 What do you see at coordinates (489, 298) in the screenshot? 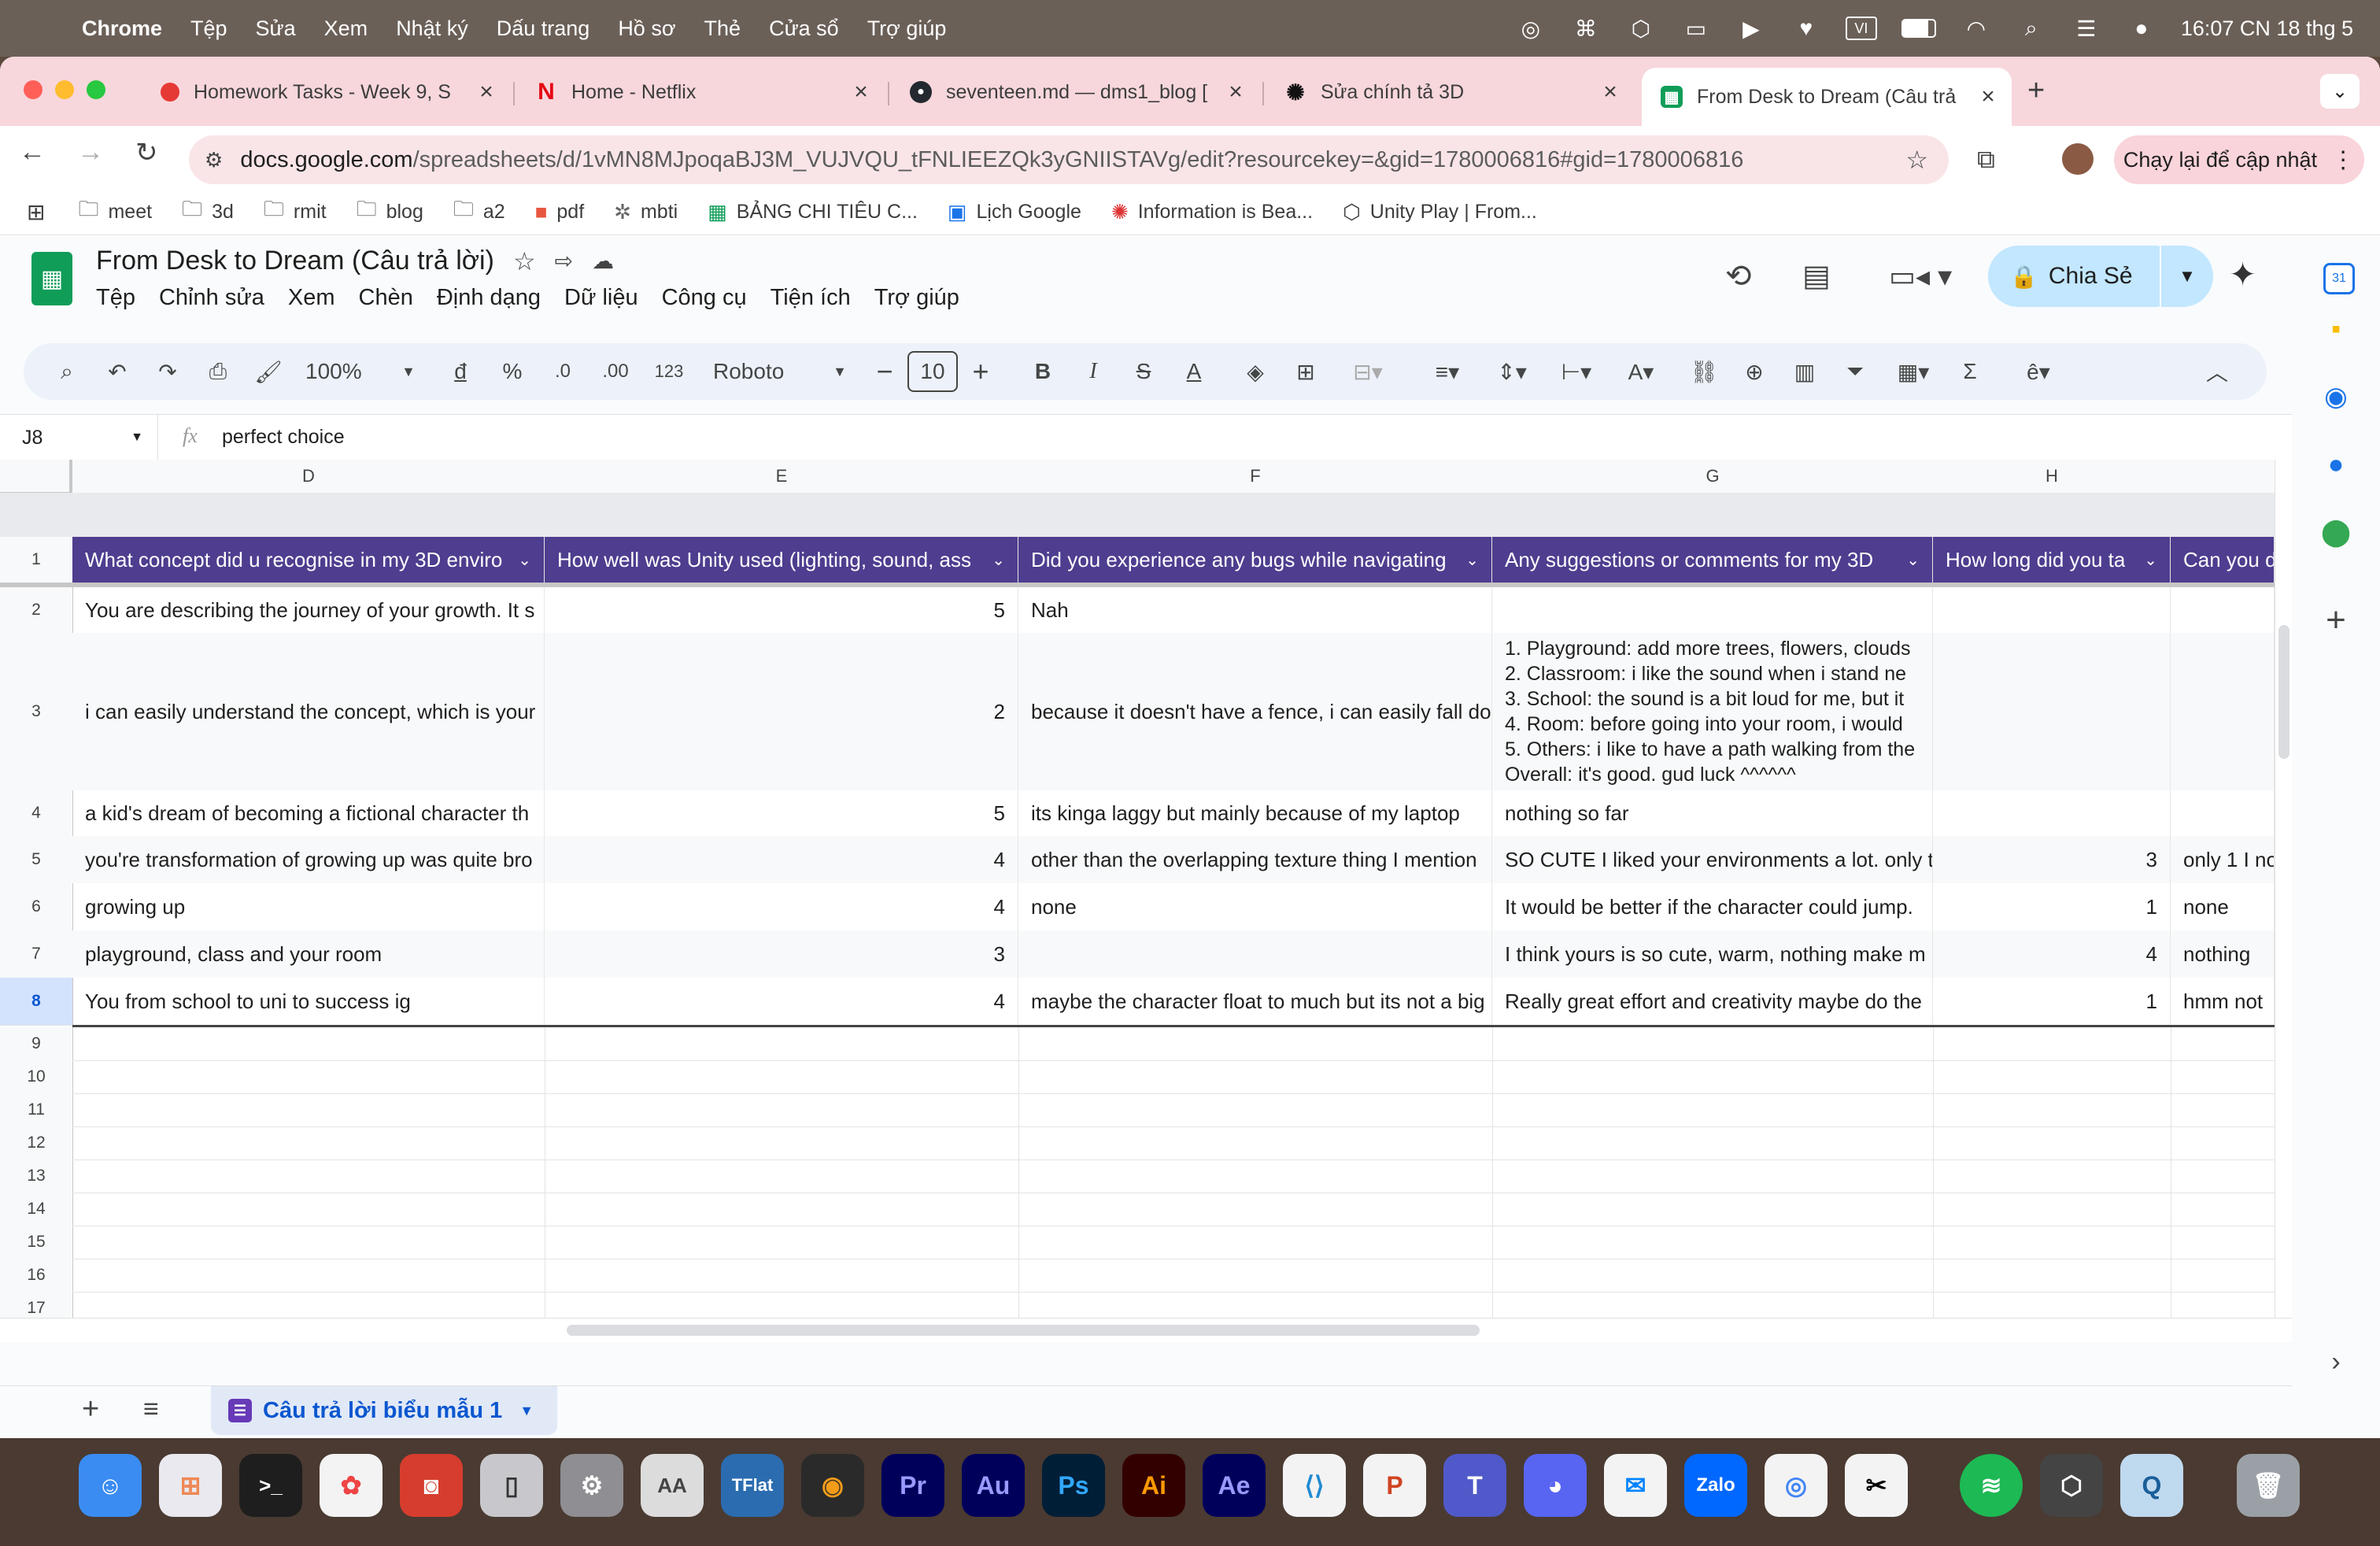
I see `menu-format: Định dạng` at bounding box center [489, 298].